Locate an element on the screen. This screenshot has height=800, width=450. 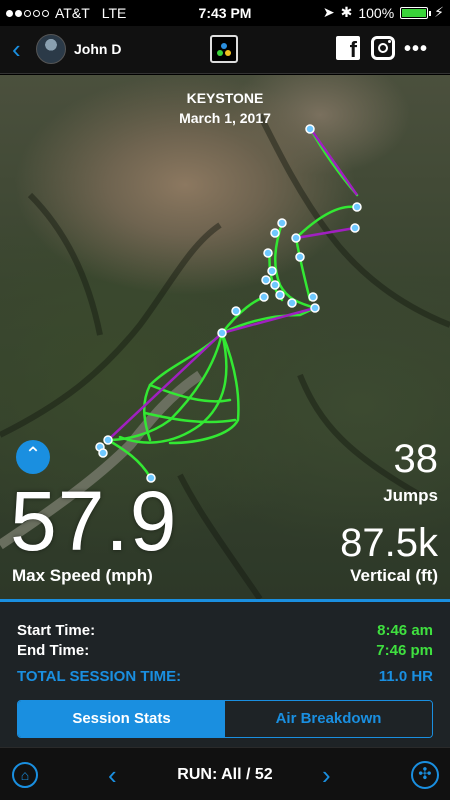
facebook-icon: f is located at coordinates (348, 49).